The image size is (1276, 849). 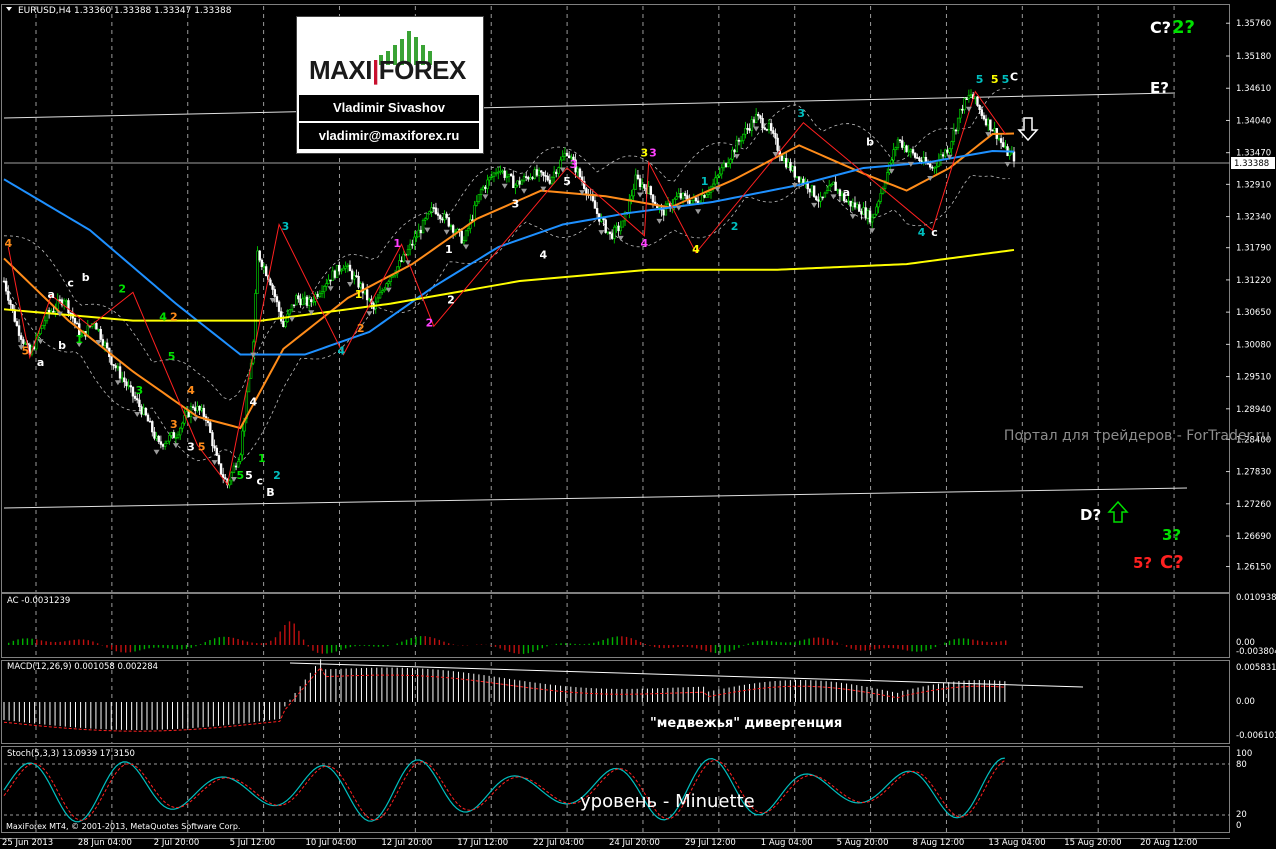 What do you see at coordinates (1253, 218) in the screenshot?
I see `y-tick-label: 1.32340` at bounding box center [1253, 218].